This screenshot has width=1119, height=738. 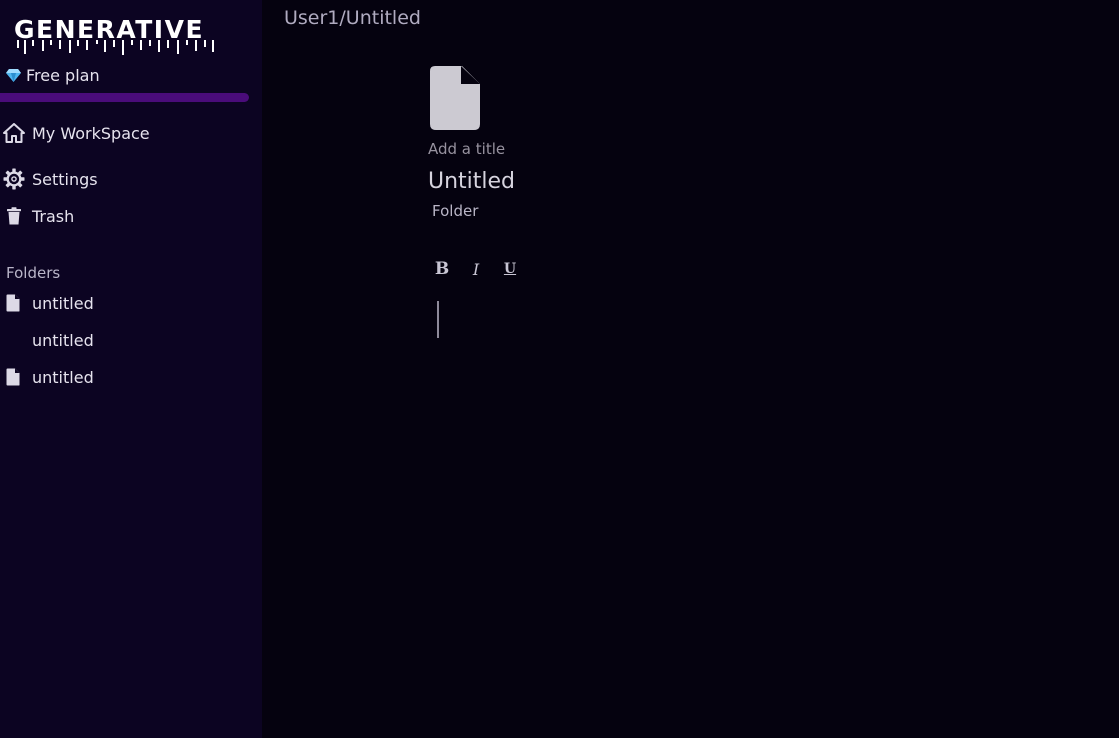 I want to click on logo: GENERATIVE, so click(x=114, y=35).